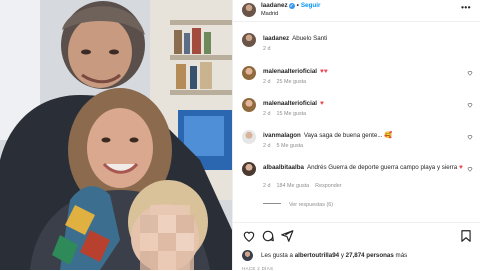  I want to click on likes-user: albertoutrilla94, so click(317, 255).